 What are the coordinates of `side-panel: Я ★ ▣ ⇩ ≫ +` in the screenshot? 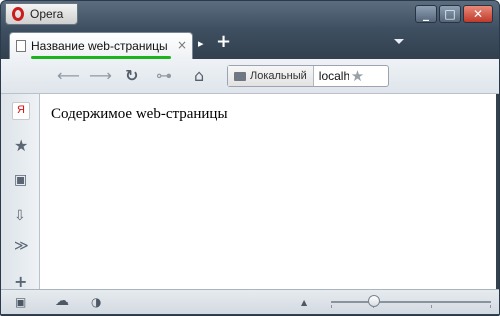 It's located at (20, 192).